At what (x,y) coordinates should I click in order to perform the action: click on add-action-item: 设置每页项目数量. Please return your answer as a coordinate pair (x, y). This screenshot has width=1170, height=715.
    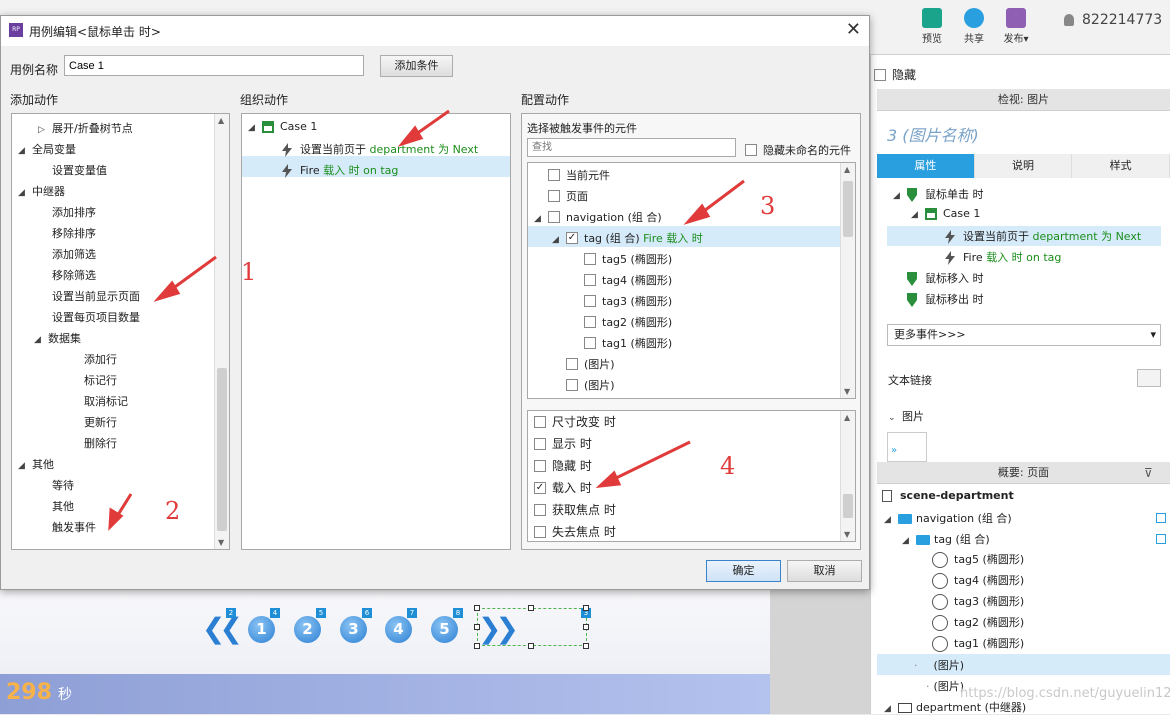
    Looking at the image, I should click on (89, 317).